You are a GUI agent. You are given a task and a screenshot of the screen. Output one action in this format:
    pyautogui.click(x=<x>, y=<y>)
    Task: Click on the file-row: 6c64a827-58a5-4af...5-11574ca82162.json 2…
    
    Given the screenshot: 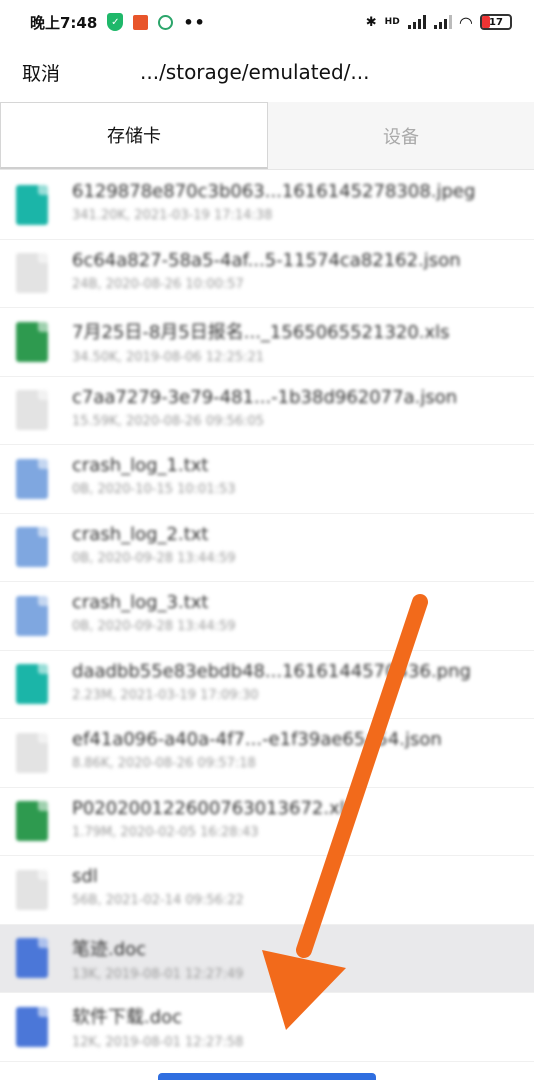 What is the action you would take?
    pyautogui.click(x=267, y=274)
    